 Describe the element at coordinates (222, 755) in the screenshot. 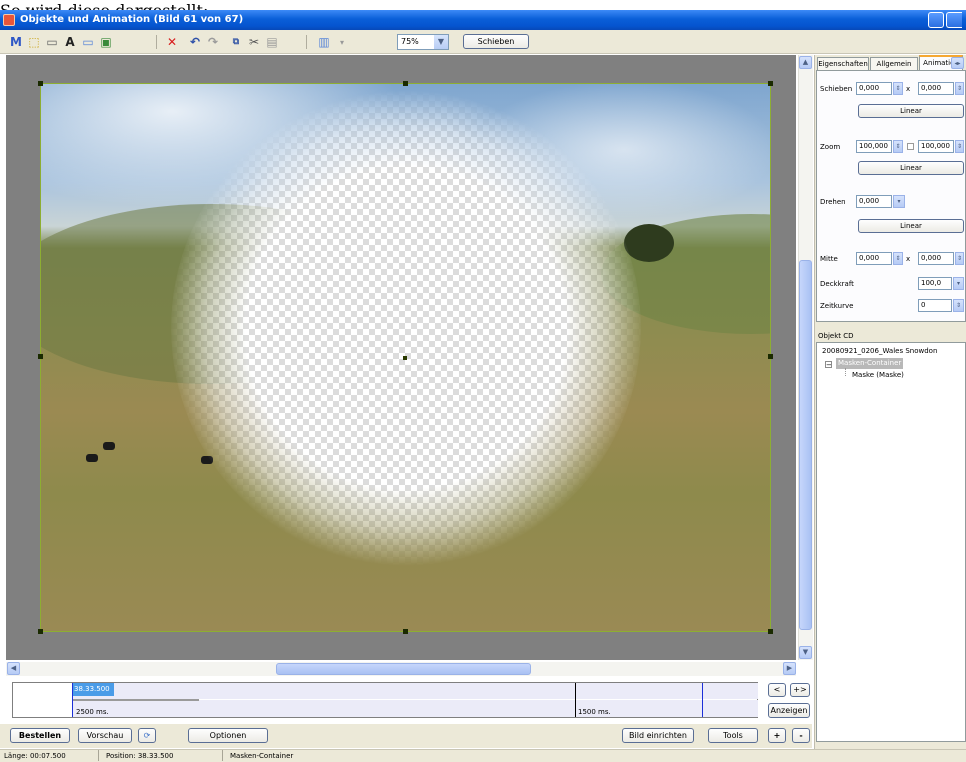

I see `status-separator` at that location.